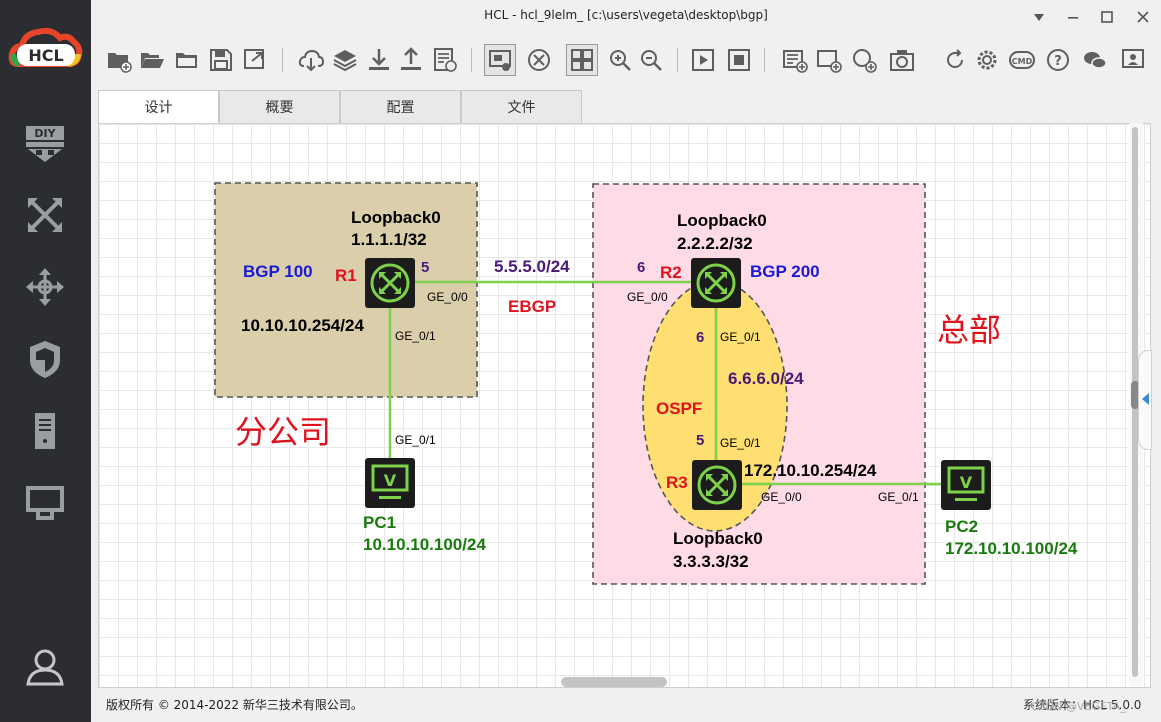 The height and width of the screenshot is (722, 1161). What do you see at coordinates (45, 503) in the screenshot?
I see `monitor-icon` at bounding box center [45, 503].